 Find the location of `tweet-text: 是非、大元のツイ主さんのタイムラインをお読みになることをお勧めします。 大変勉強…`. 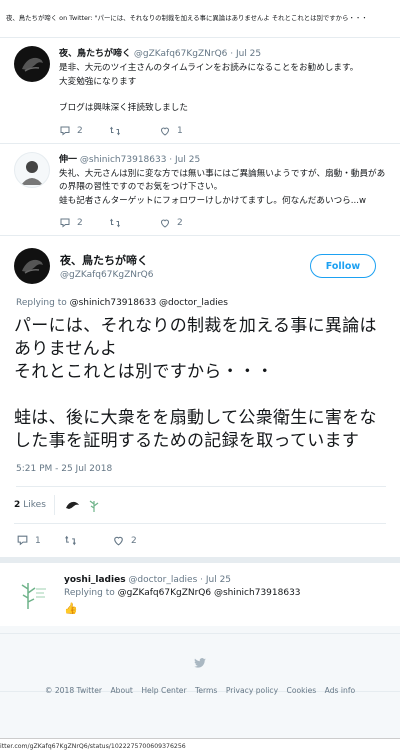

tweet-text: 是非、大元のツイ主さんのタイムラインをお読みになることをお勧めします。 大変勉強… is located at coordinates (224, 89).